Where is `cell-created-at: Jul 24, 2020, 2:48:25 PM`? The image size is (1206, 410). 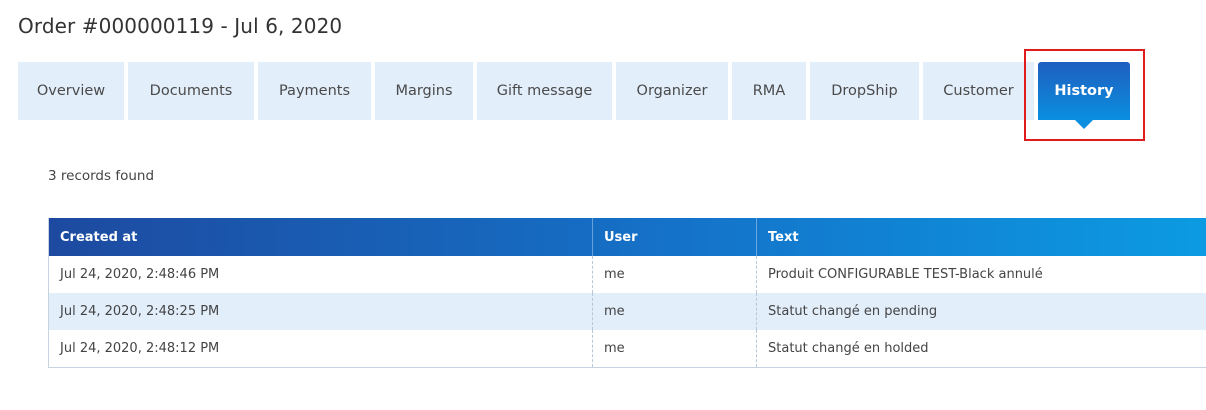 cell-created-at: Jul 24, 2020, 2:48:25 PM is located at coordinates (321, 311).